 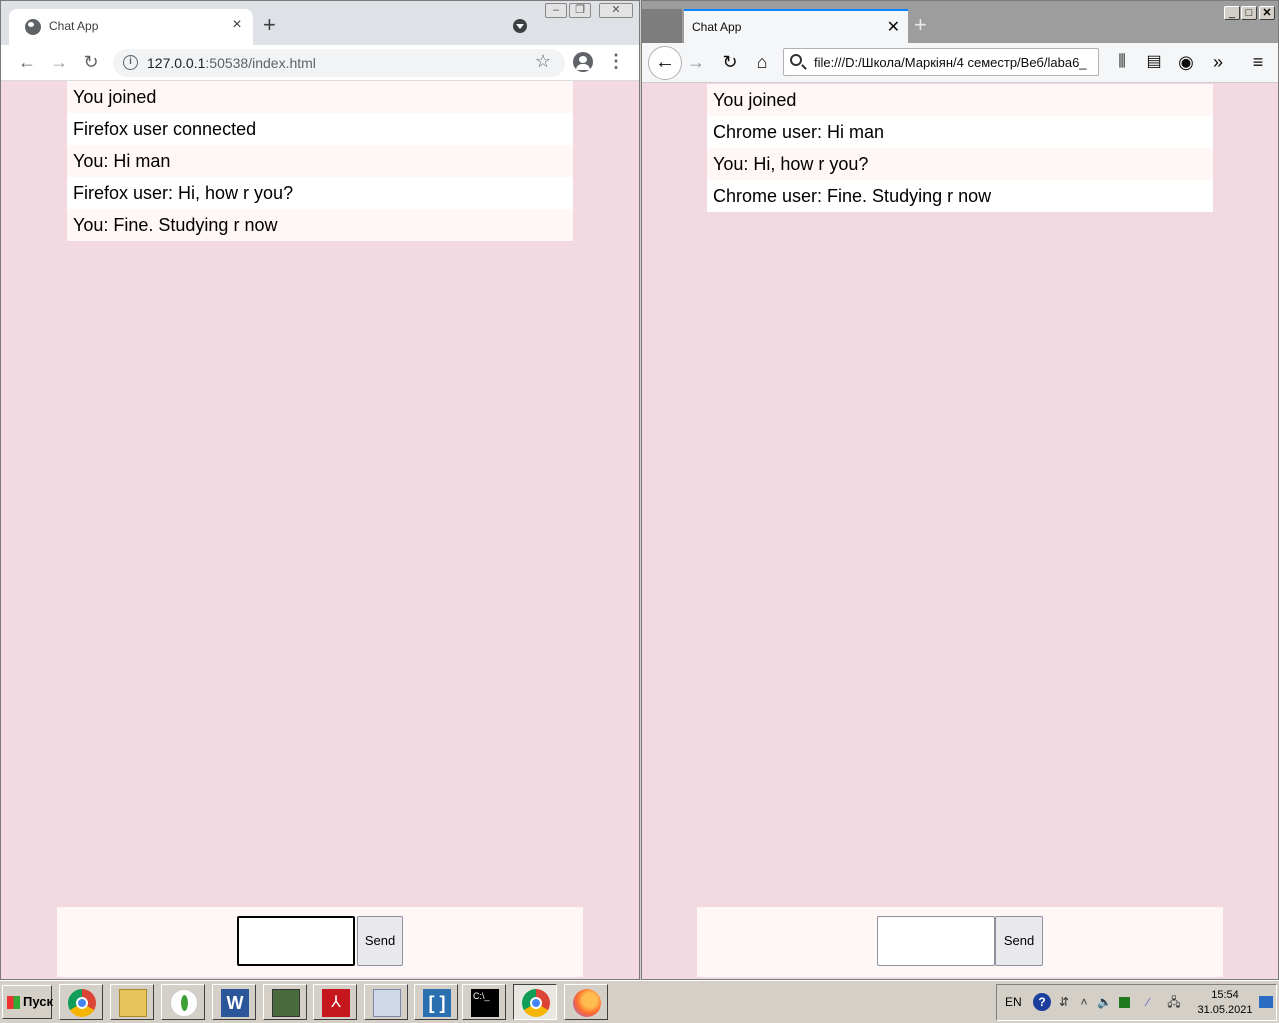 What do you see at coordinates (1136, 1002) in the screenshot?
I see `system-tray: EN ? ⇵ ˄ 🔈 ∕ 🖧 15:54 31.05.2021` at bounding box center [1136, 1002].